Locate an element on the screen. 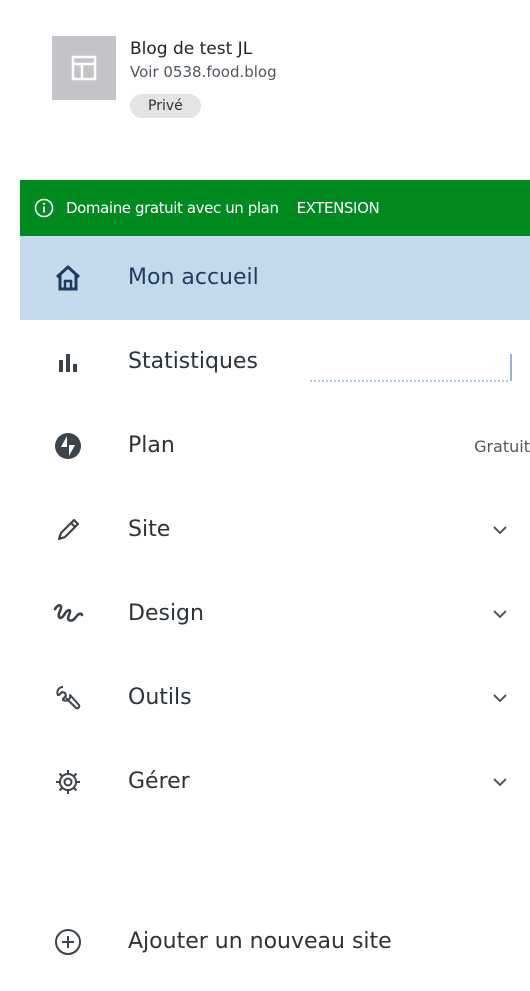 This screenshot has width=530, height=991. banner-cta-button: EXTENSION is located at coordinates (338, 208).